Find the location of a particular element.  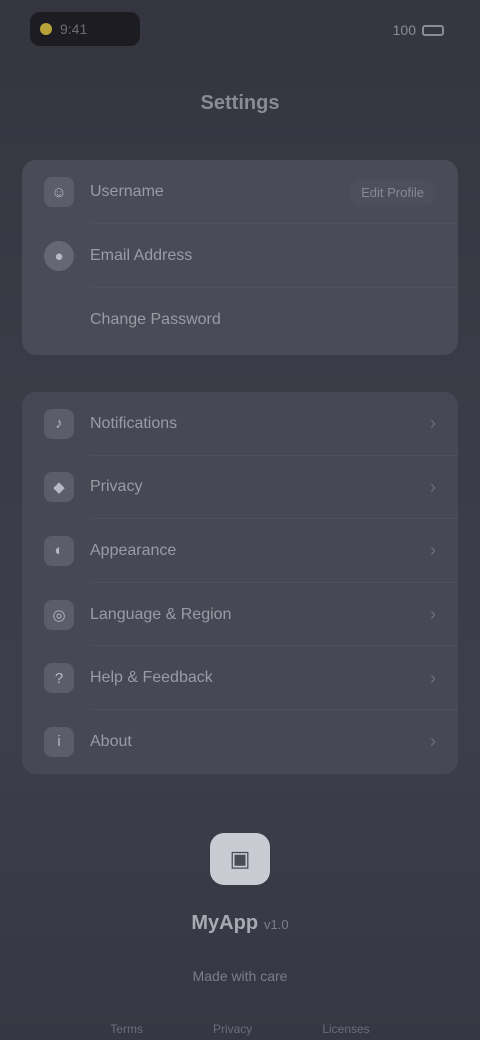

footer-links: Terms Privacy Licenses is located at coordinates (240, 1029).